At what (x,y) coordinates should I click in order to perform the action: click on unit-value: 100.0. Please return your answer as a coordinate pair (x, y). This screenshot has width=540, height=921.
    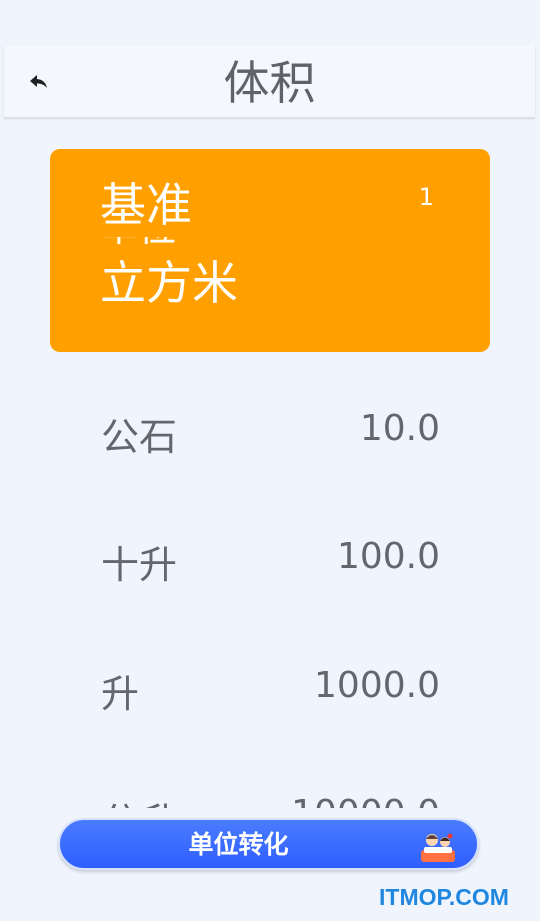
    Looking at the image, I should click on (388, 556).